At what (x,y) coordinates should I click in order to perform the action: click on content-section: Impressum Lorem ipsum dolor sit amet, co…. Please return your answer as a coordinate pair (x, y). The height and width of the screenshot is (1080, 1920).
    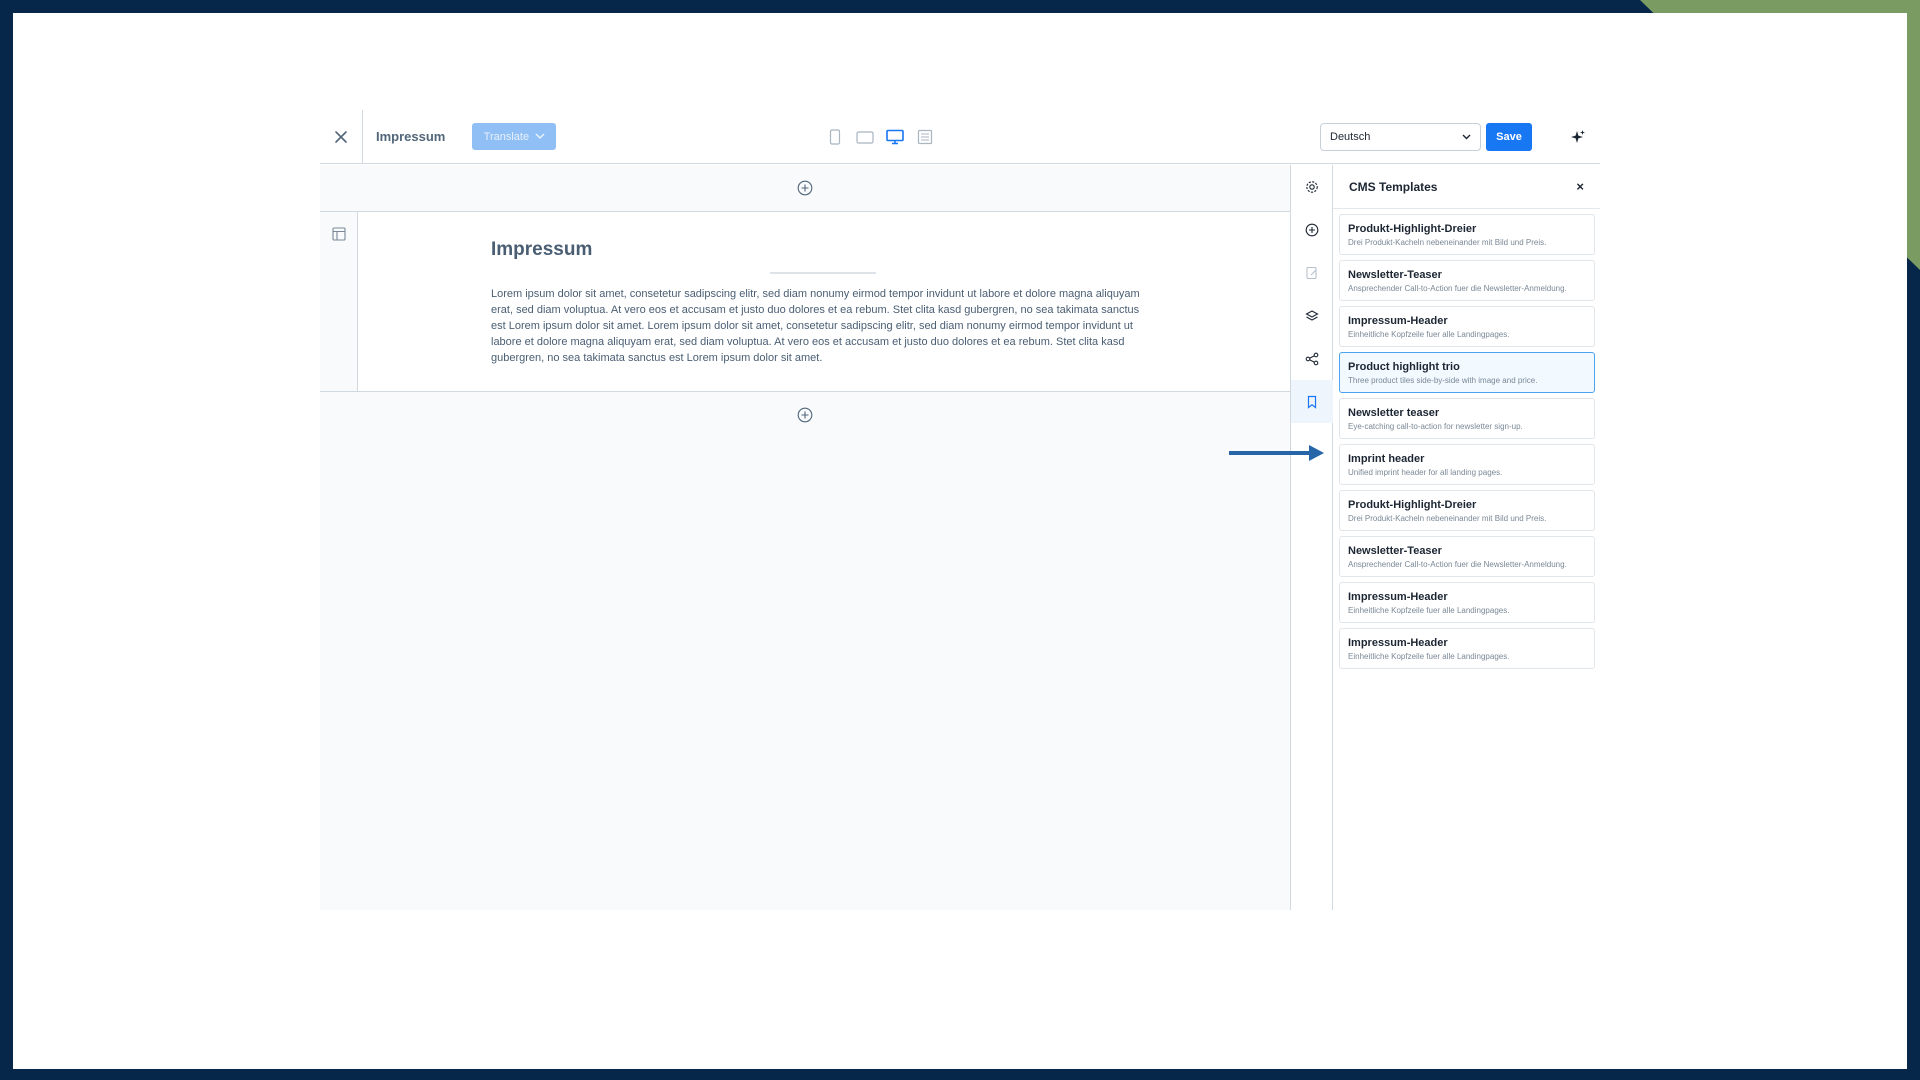
    Looking at the image, I should click on (805, 301).